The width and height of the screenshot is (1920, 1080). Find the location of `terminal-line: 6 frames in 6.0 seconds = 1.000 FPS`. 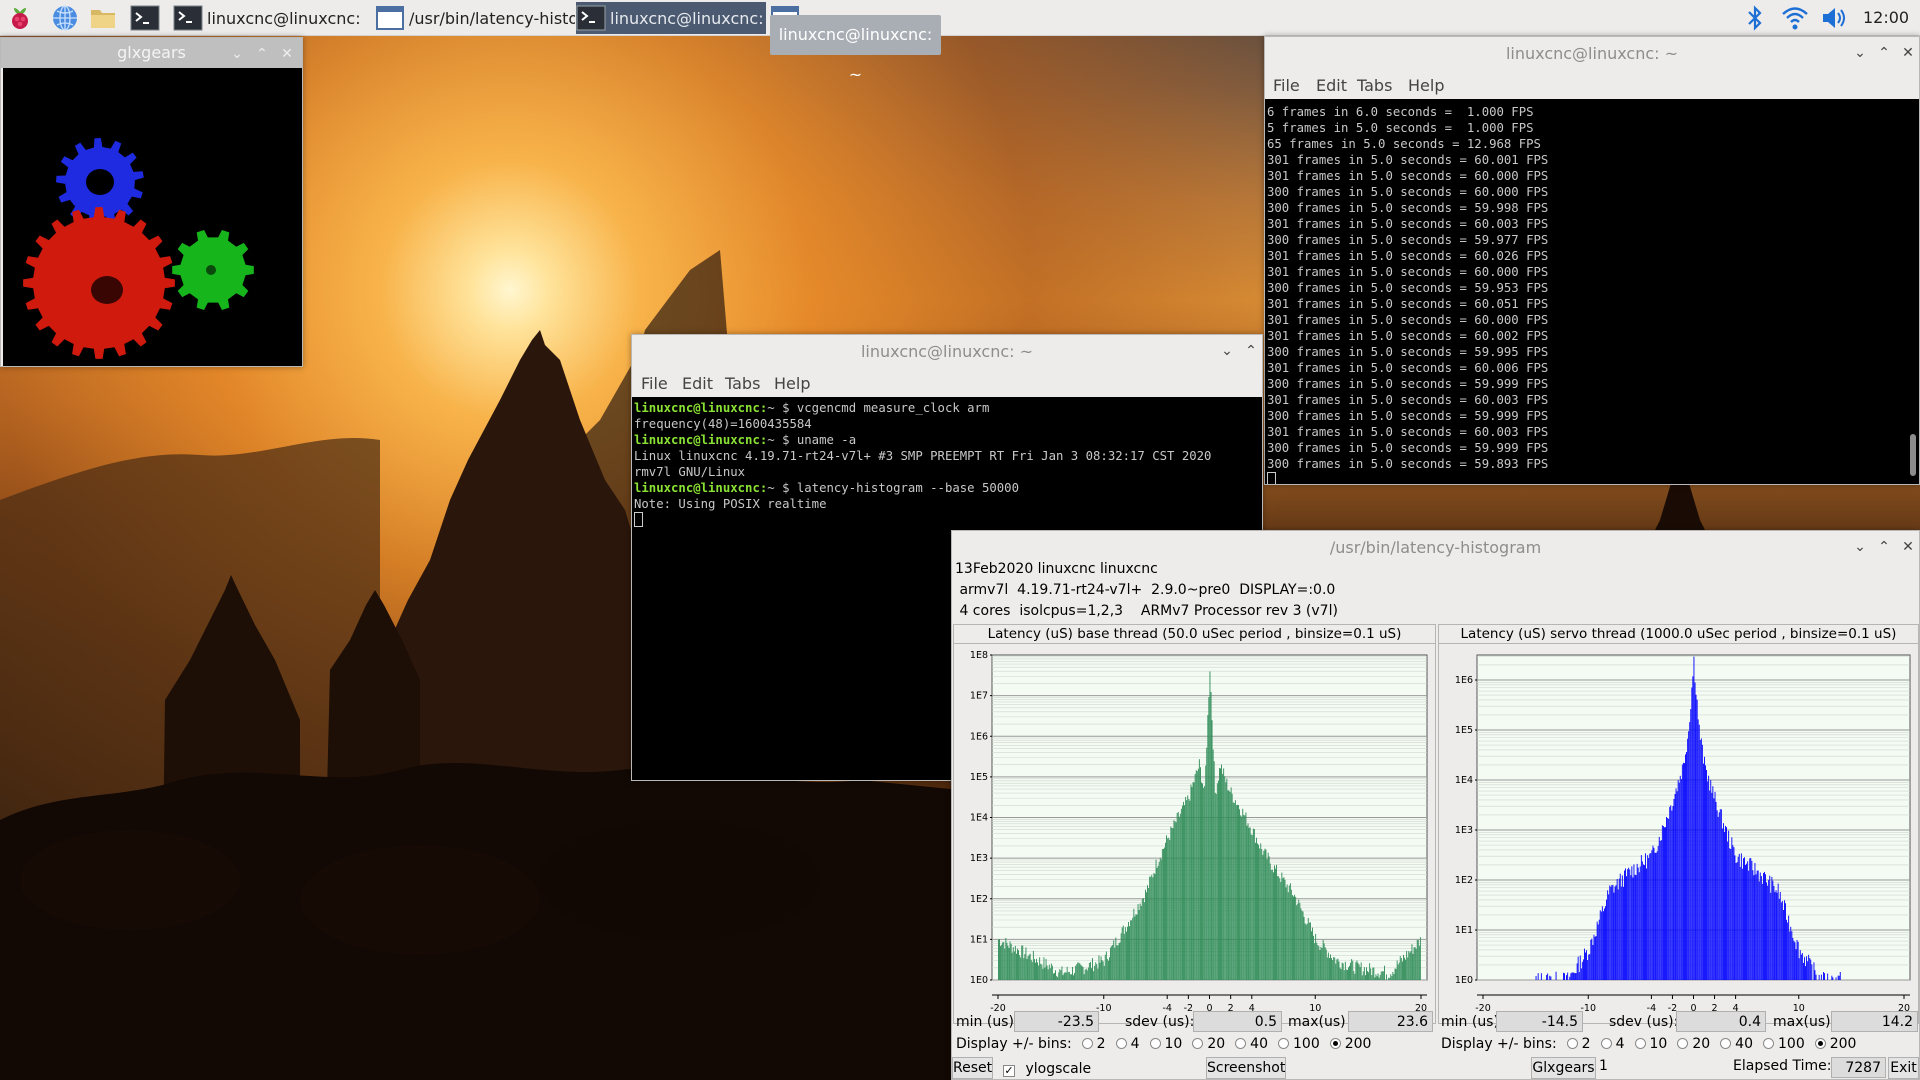

terminal-line: 6 frames in 6.0 seconds = 1.000 FPS is located at coordinates (1400, 112).